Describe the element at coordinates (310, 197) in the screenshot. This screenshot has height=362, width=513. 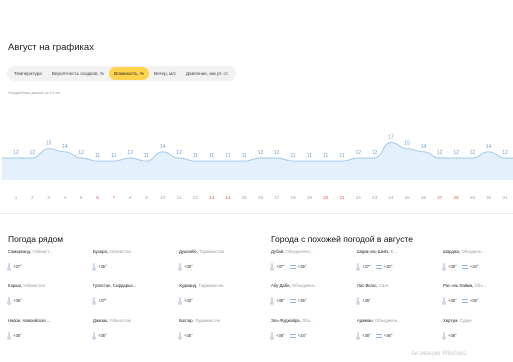
I see `day-label: 19` at that location.